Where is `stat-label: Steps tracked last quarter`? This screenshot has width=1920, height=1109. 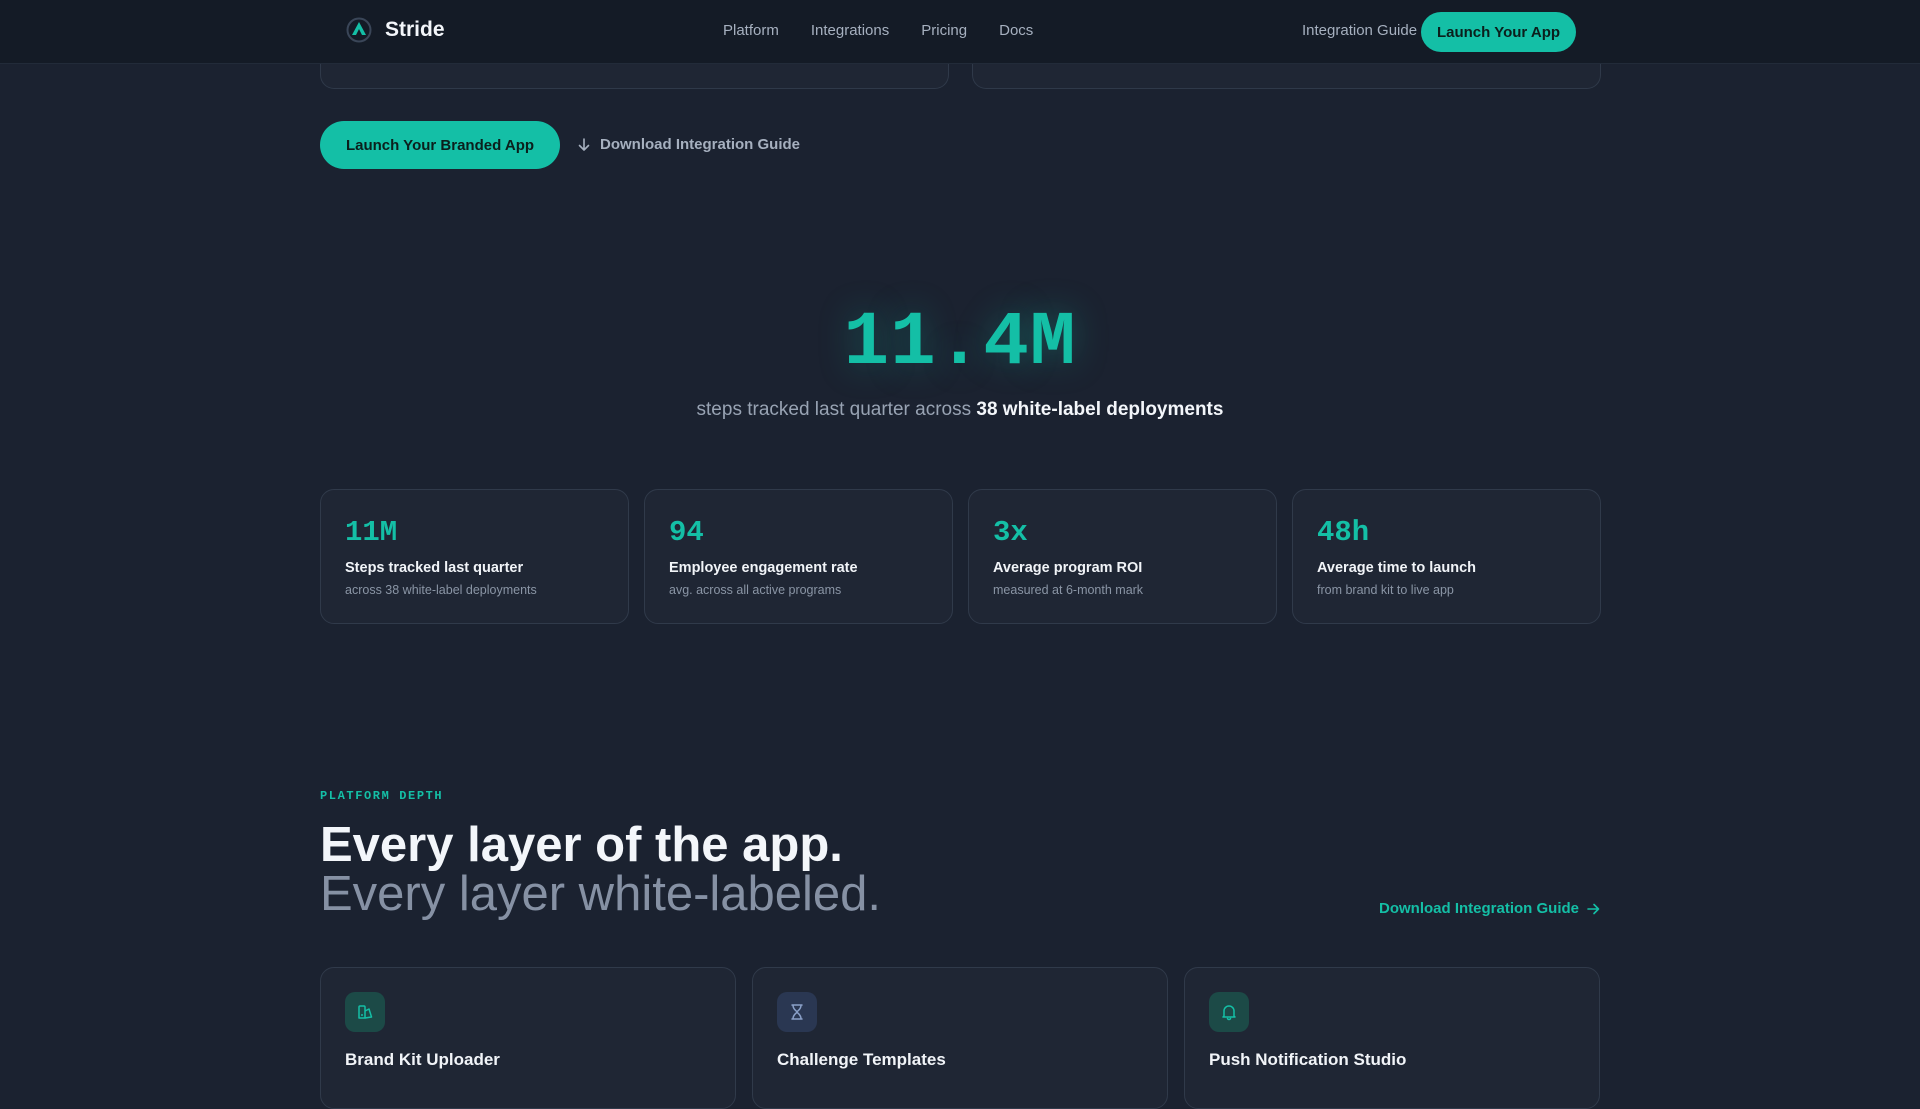 stat-label: Steps tracked last quarter is located at coordinates (434, 568).